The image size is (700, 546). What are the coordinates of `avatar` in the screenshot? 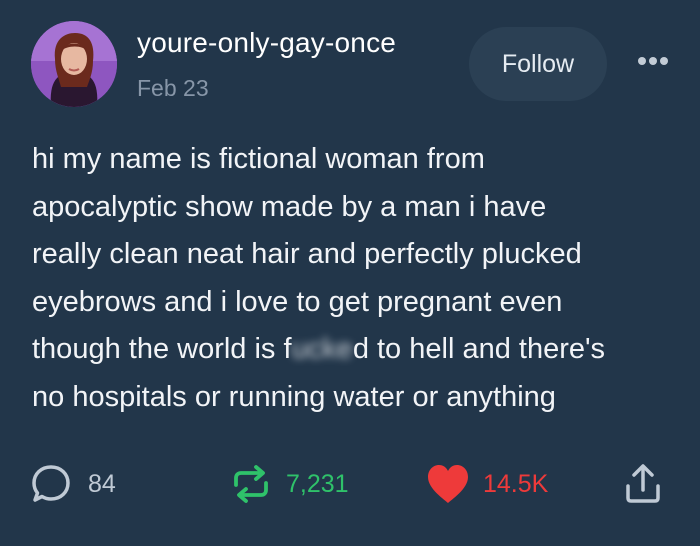 It's located at (74, 64).